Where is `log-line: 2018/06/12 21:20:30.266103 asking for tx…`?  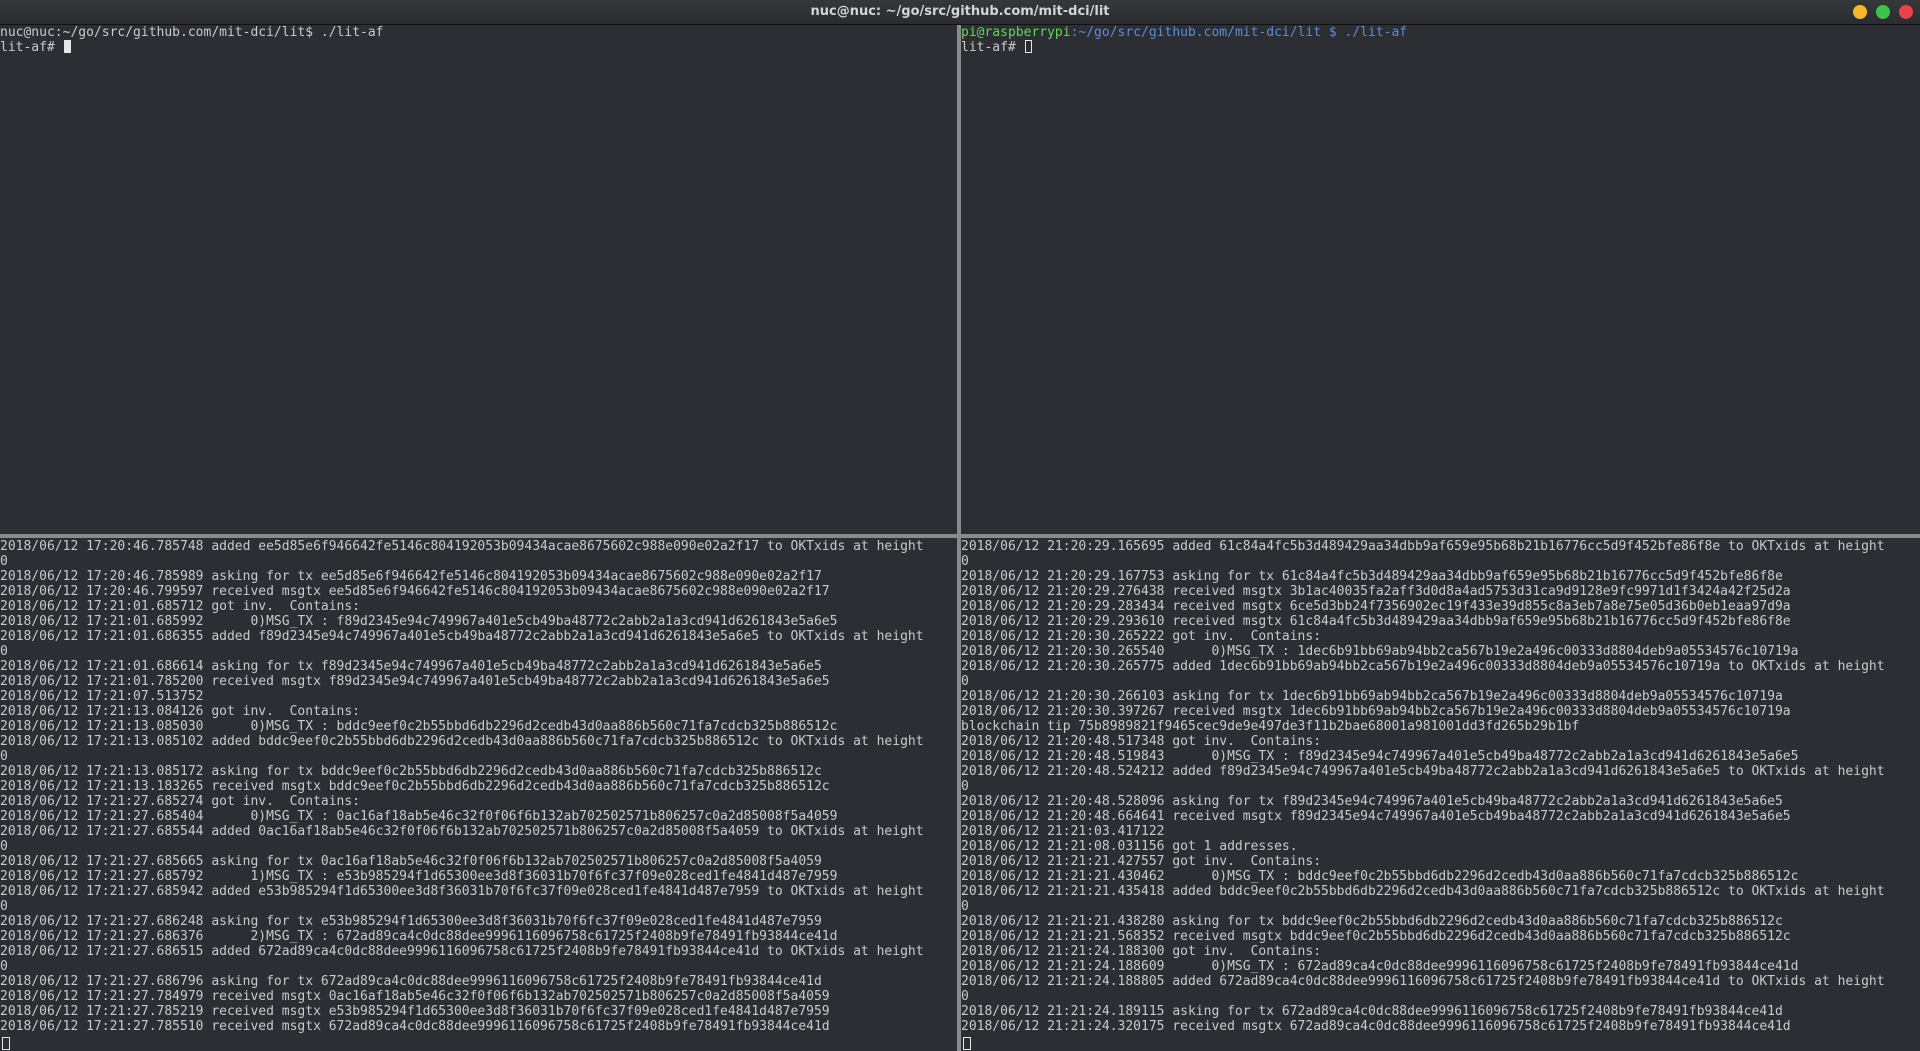
log-line: 2018/06/12 21:20:30.266103 asking for tx… is located at coordinates (1372, 696).